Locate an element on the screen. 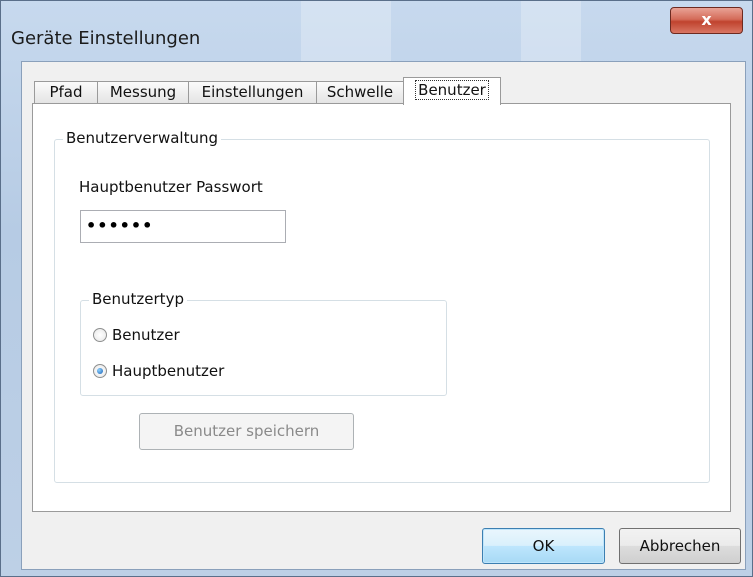 This screenshot has width=753, height=577. tab-messung: Messung is located at coordinates (143, 92).